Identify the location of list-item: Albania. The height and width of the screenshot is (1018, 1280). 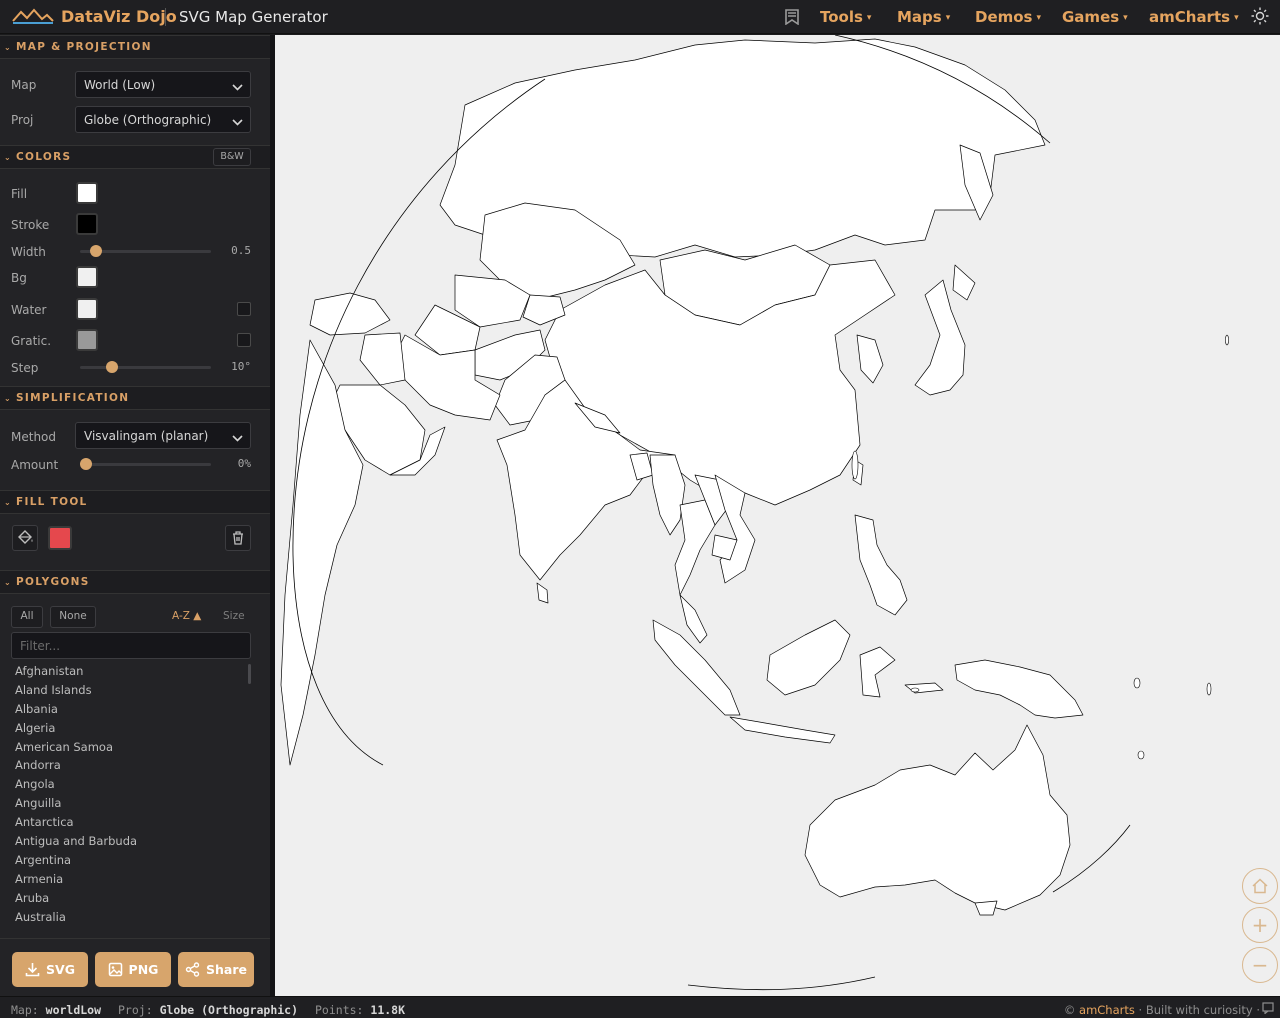
(130, 711).